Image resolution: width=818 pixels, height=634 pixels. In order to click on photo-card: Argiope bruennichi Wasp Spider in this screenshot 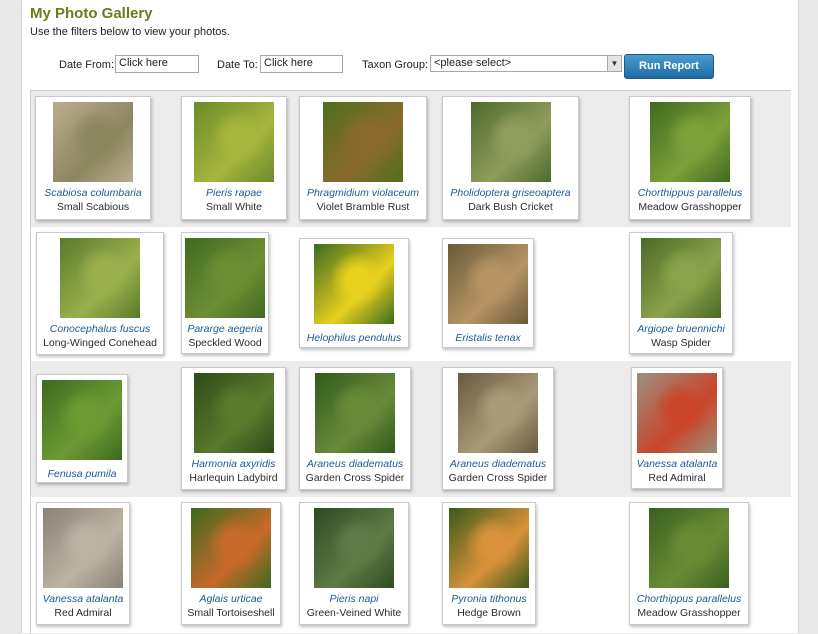, I will do `click(681, 293)`.